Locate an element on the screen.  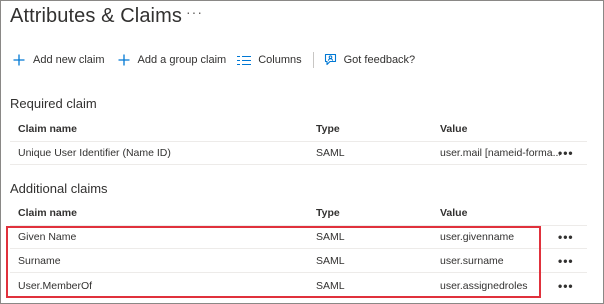
additional-table-header: Claim name Type Value is located at coordinates (298, 213).